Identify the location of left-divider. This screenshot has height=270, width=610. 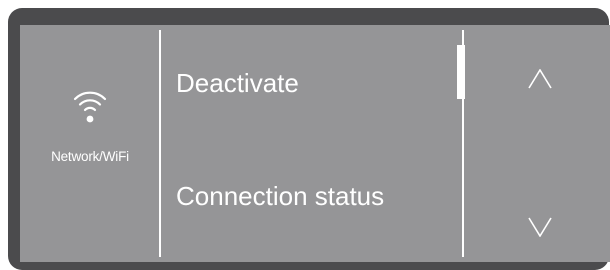
(160, 143).